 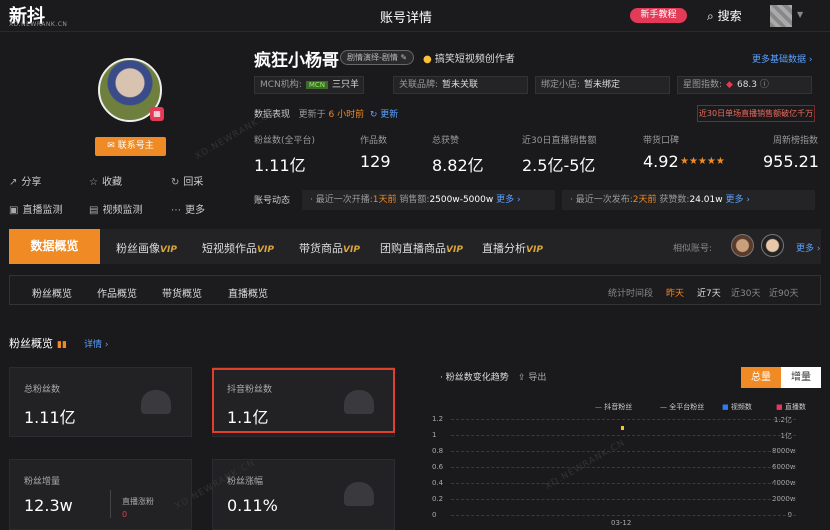 I want to click on search-button: ⌕ 搜索, so click(x=724, y=15).